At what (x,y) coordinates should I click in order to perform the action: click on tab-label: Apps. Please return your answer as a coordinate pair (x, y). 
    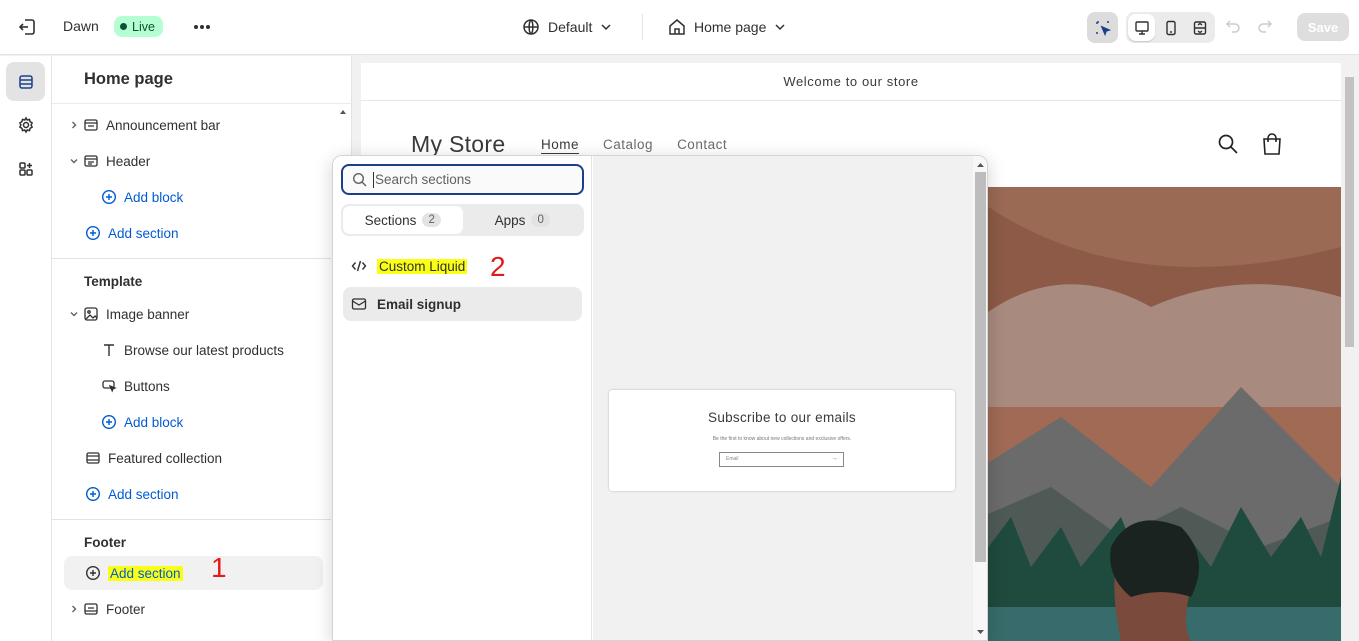
    Looking at the image, I should click on (510, 220).